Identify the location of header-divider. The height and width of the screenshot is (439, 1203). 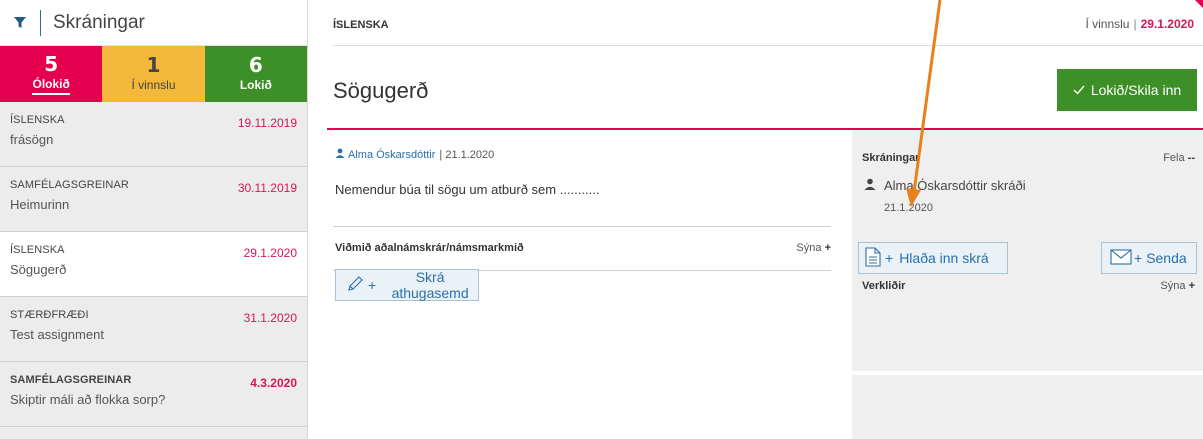
(40, 22).